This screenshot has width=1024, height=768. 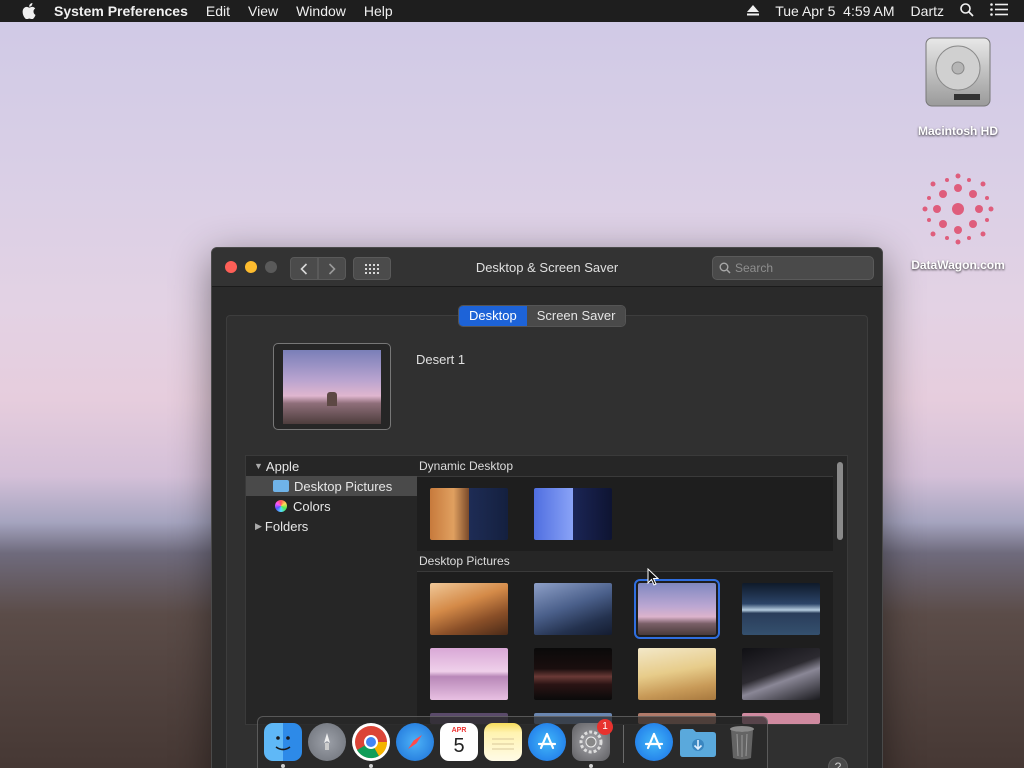 What do you see at coordinates (459, 746) in the screenshot?
I see `calendar-day: 5` at bounding box center [459, 746].